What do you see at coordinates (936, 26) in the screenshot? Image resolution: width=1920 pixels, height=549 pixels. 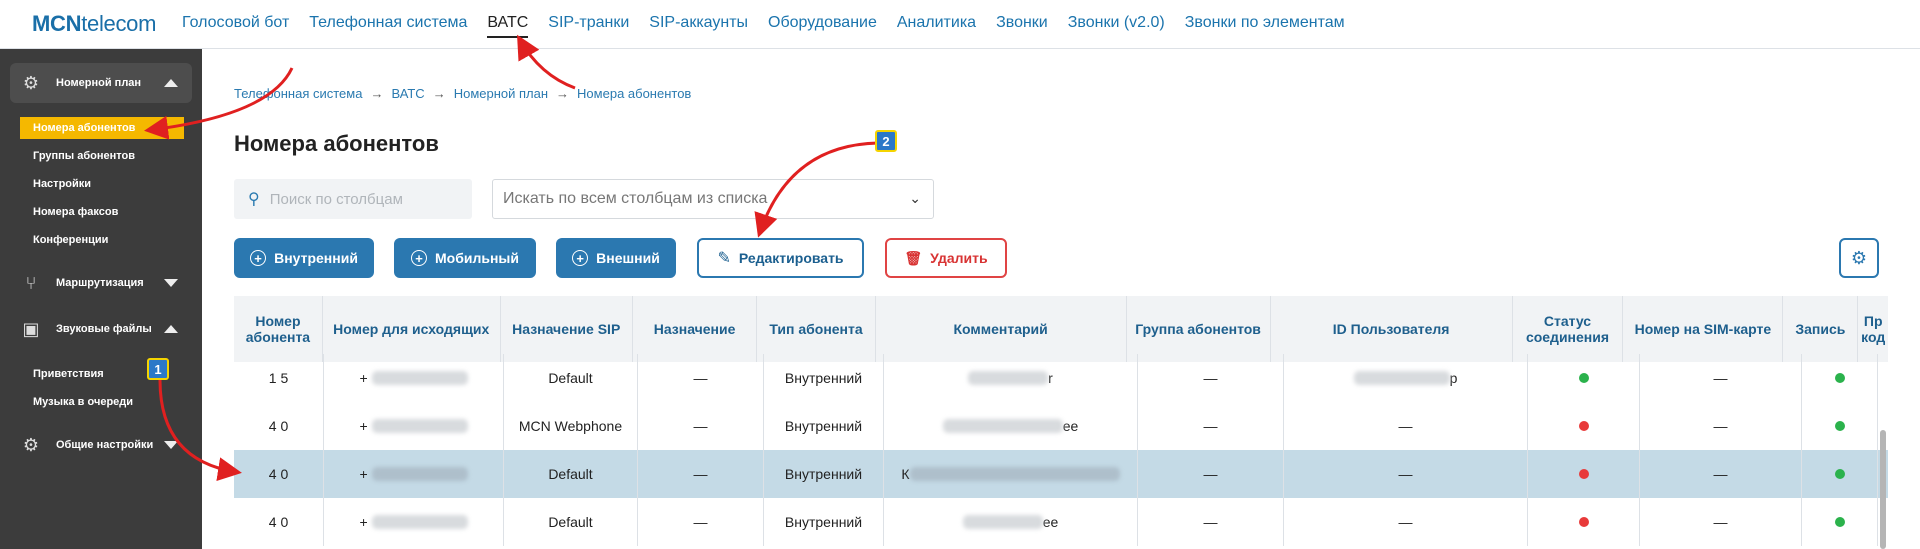 I see `nav-analytics: Аналитика` at bounding box center [936, 26].